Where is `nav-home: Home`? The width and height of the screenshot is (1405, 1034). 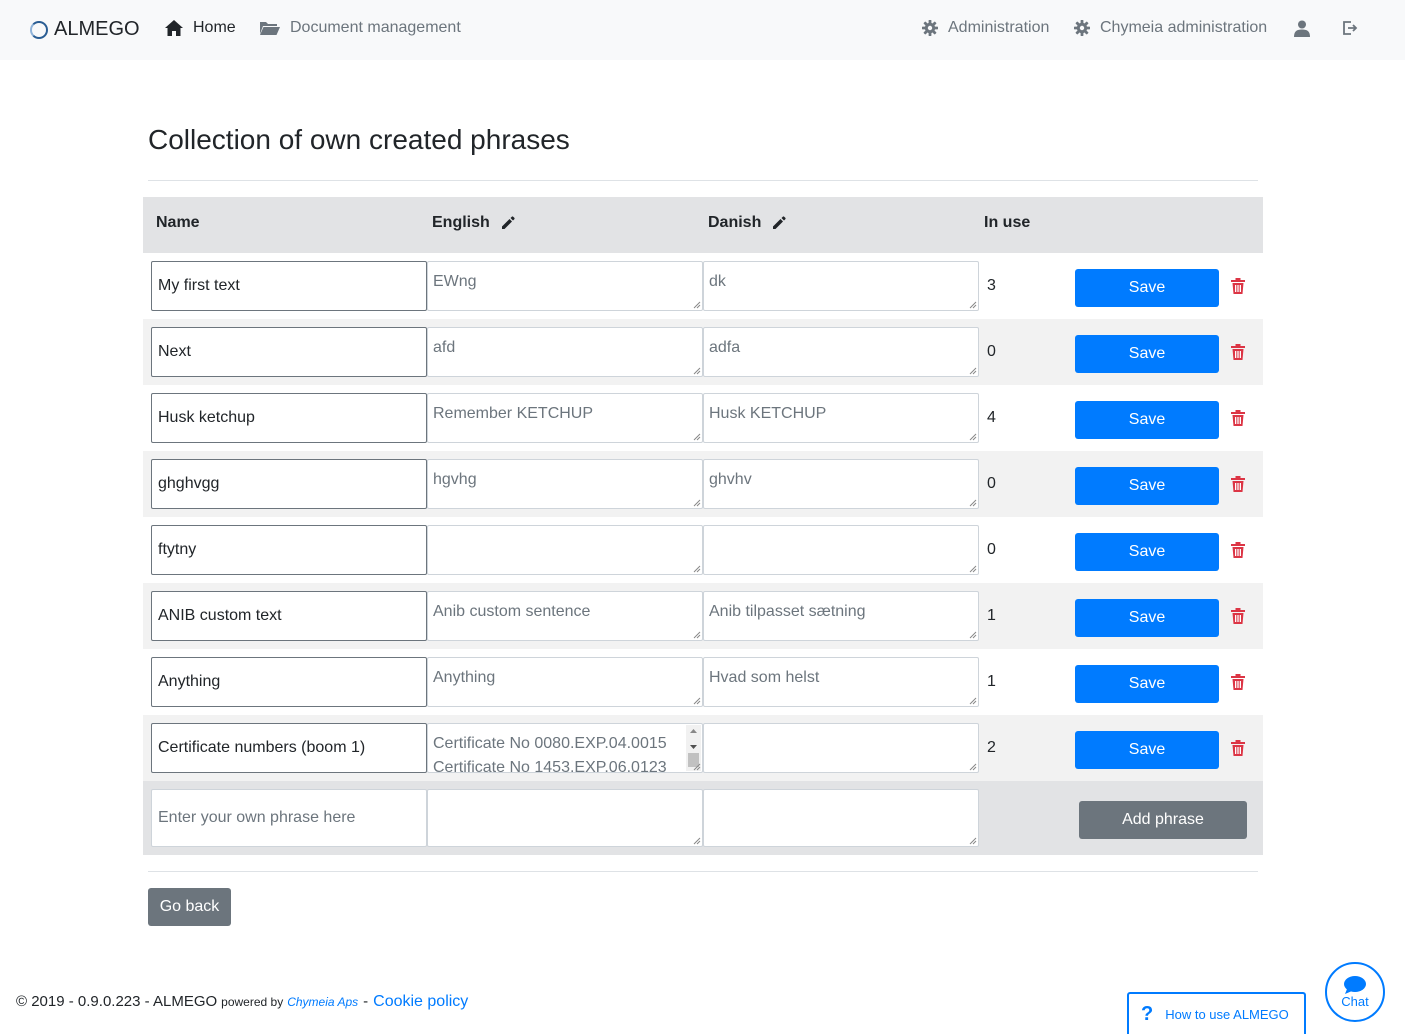
nav-home: Home is located at coordinates (200, 28).